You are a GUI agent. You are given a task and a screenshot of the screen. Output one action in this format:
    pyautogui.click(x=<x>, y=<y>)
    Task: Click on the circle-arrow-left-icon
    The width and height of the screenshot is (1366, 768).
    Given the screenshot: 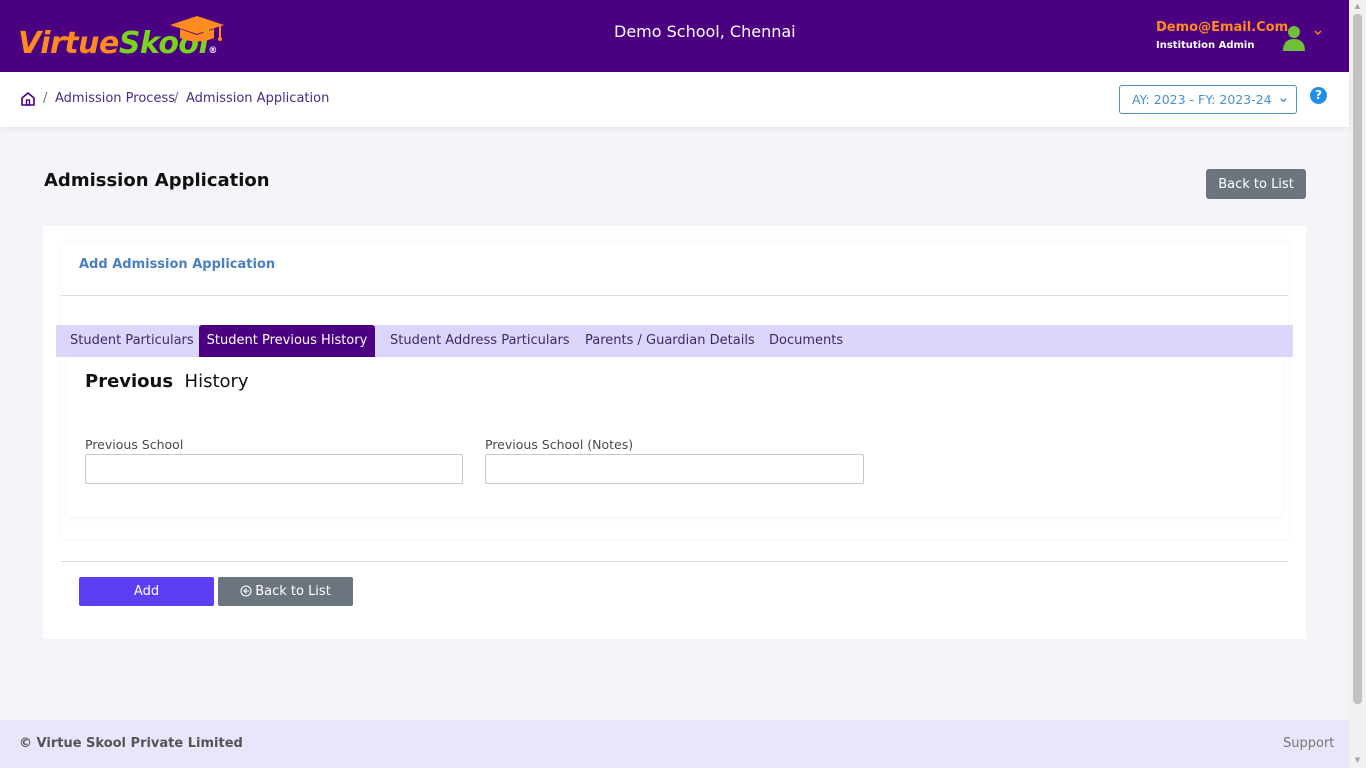 What is the action you would take?
    pyautogui.click(x=246, y=591)
    